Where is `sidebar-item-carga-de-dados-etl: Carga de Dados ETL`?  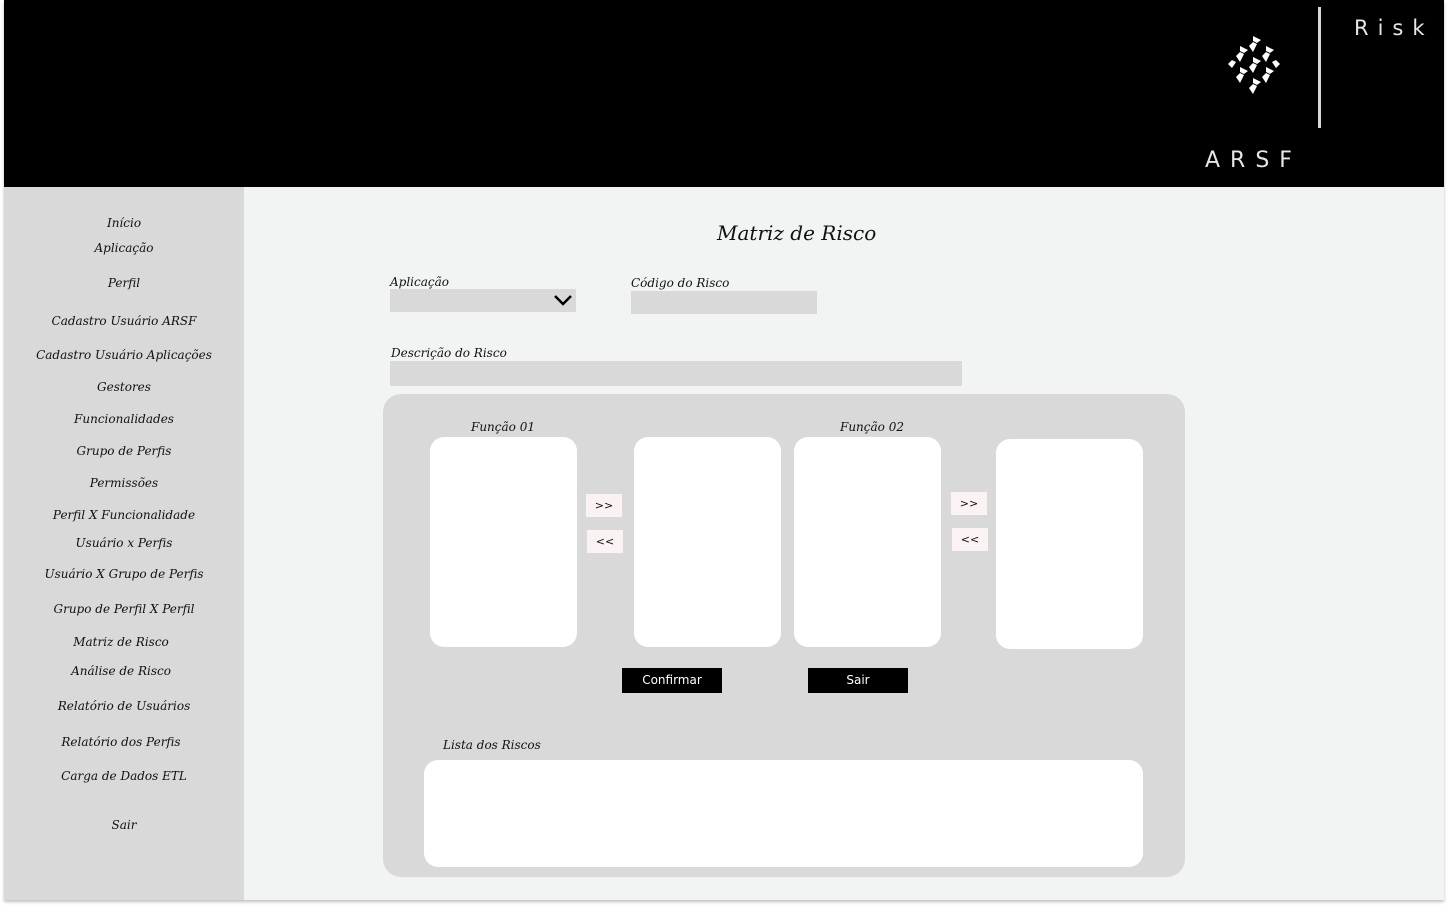 sidebar-item-carga-de-dados-etl: Carga de Dados ETL is located at coordinates (124, 776).